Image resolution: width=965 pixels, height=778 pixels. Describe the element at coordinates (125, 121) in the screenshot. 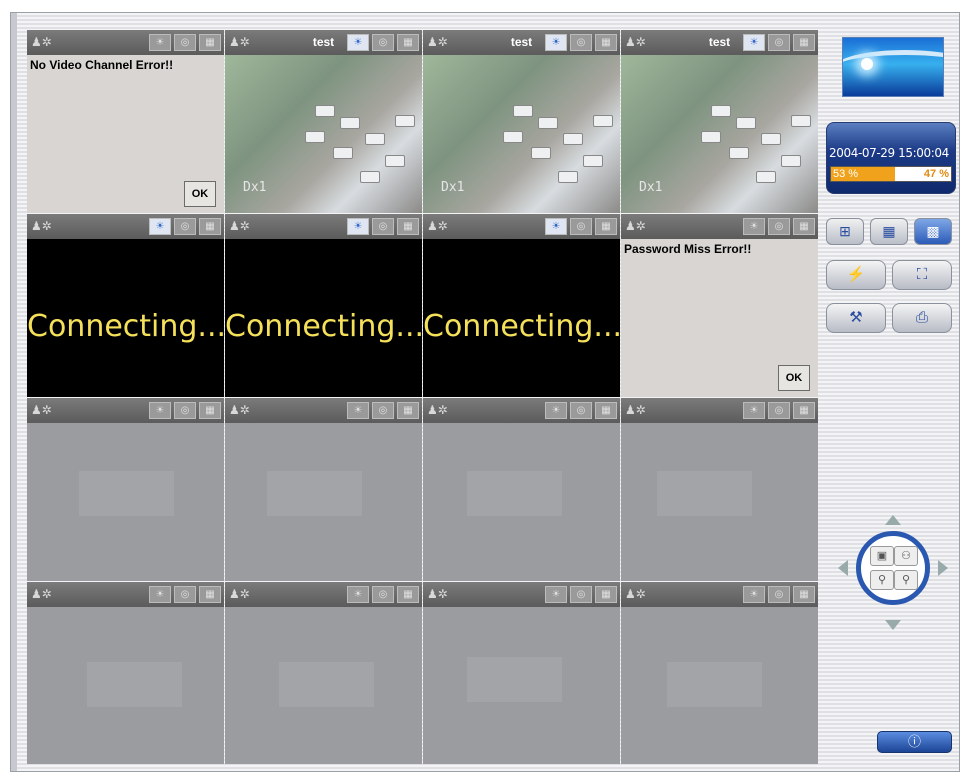

I see `channel-1: ♟✲ ☀ ◎ ▦ No Video Channel Error!! OK` at that location.